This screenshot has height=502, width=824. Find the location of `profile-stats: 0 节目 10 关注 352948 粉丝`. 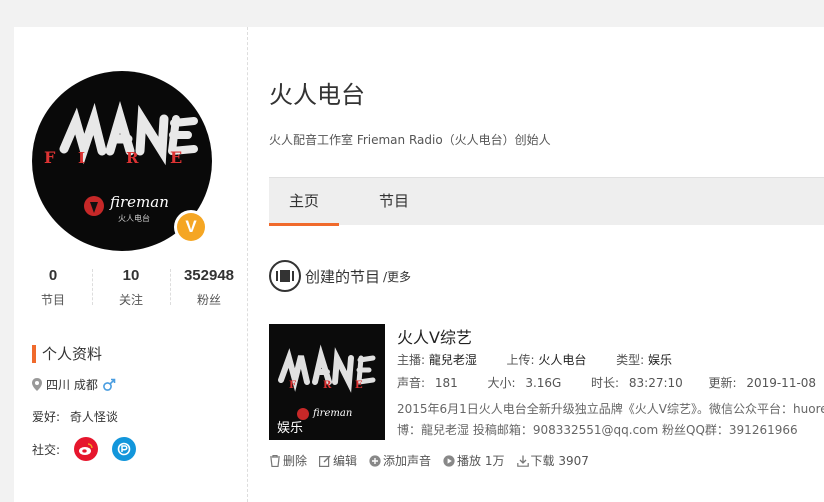

profile-stats: 0 节目 10 关注 352948 粉丝 is located at coordinates (131, 287).